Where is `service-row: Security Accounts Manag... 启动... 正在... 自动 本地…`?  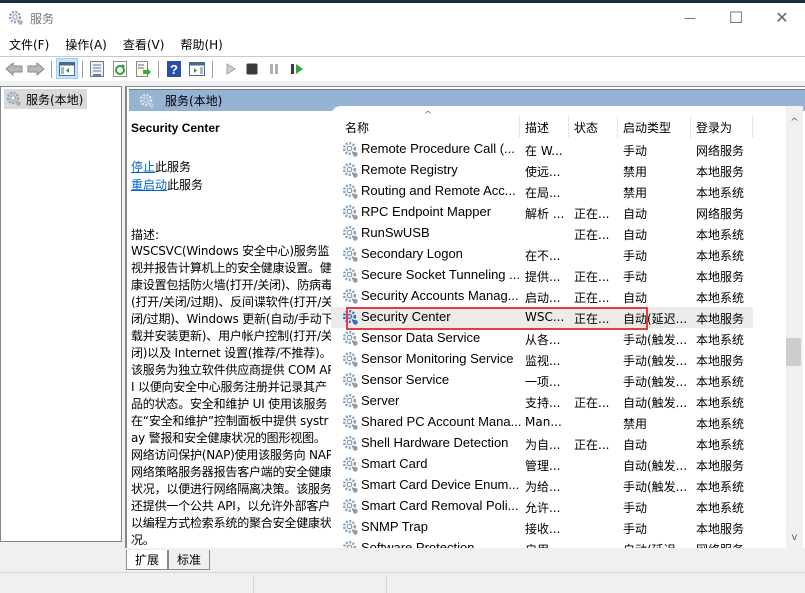
service-row: Security Accounts Manag... 启动... 正在... 自动 本地… is located at coordinates (542, 296).